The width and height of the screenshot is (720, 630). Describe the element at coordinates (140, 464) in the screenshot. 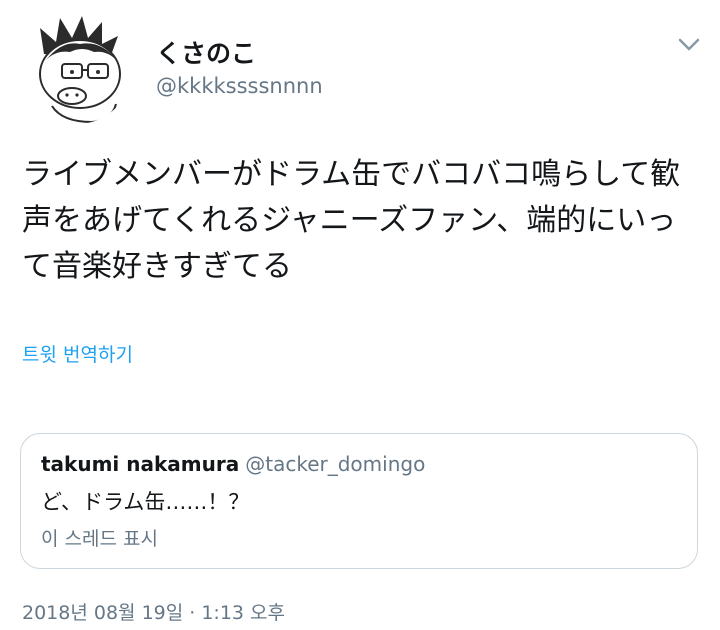

I see `quoted-author-name: takumi nakamura` at that location.